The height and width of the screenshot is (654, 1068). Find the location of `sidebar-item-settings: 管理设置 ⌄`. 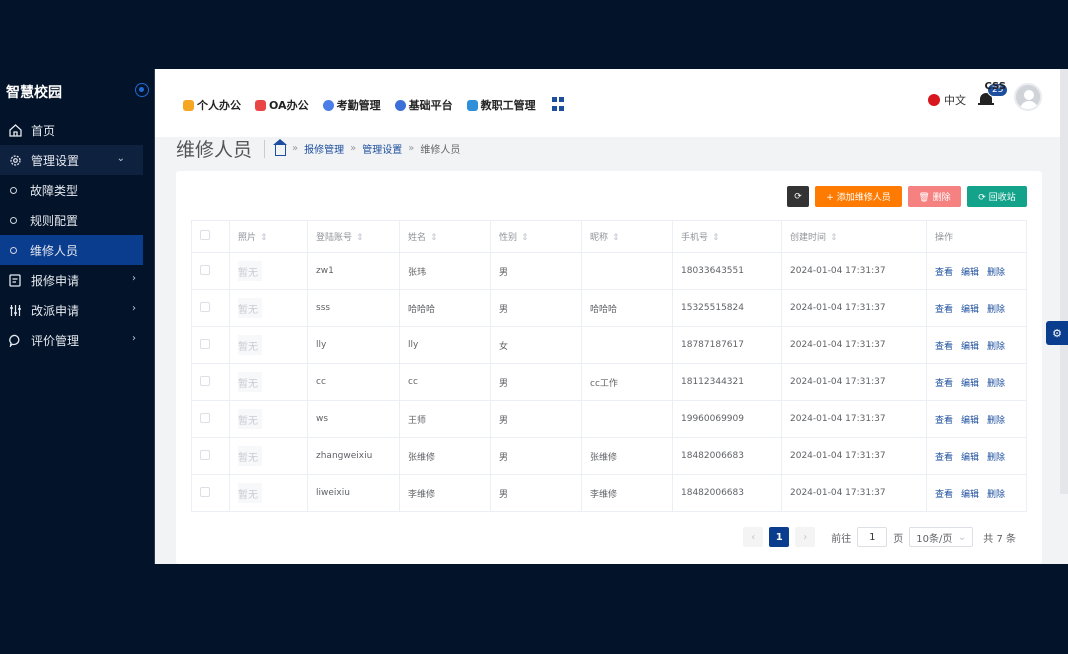

sidebar-item-settings: 管理设置 ⌄ is located at coordinates (71, 160).